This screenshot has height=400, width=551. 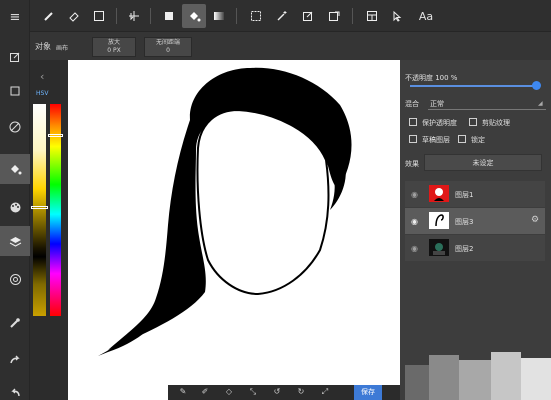 I want to click on protect-alpha-checkbox, so click(x=413, y=122).